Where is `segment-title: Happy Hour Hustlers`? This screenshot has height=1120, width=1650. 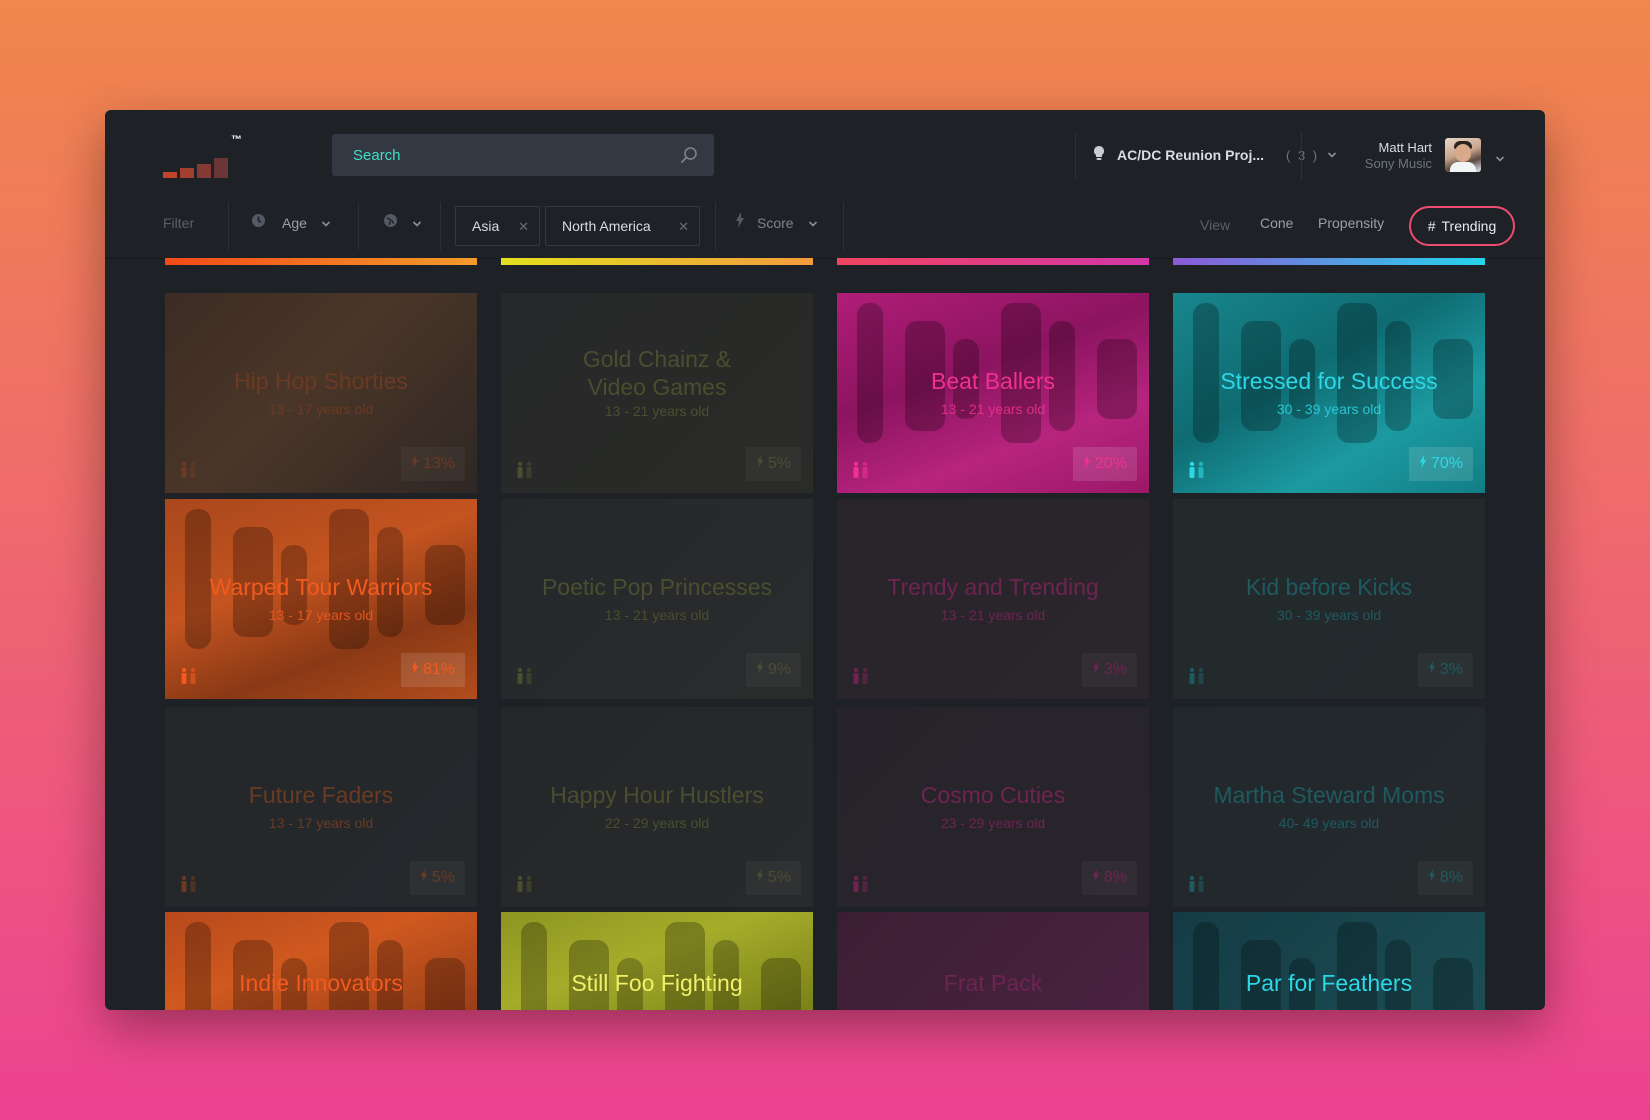 segment-title: Happy Hour Hustlers is located at coordinates (657, 795).